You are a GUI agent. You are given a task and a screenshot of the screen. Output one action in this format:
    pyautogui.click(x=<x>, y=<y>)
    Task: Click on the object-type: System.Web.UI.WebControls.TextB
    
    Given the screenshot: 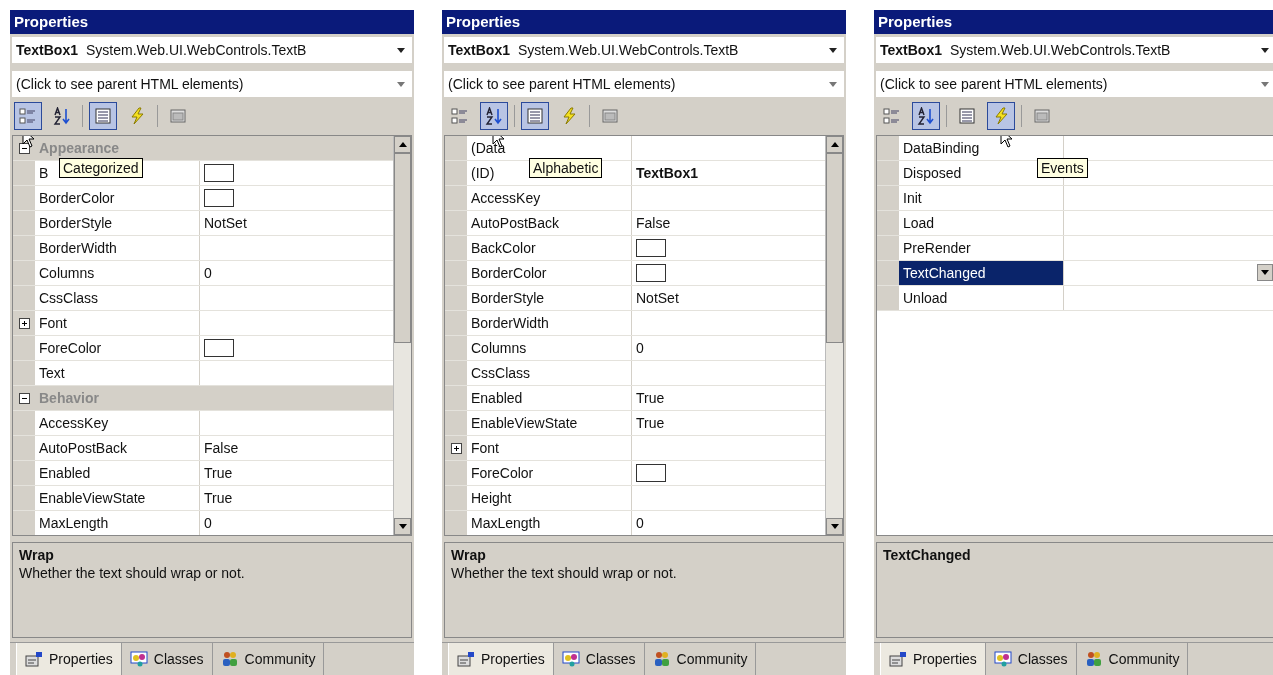 What is the action you would take?
    pyautogui.click(x=629, y=50)
    